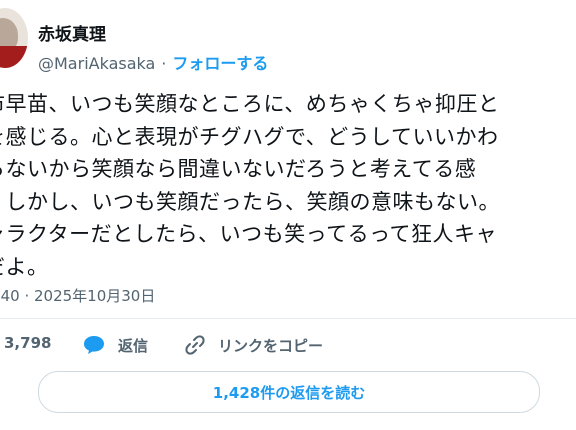  Describe the element at coordinates (133, 345) in the screenshot. I see `reply-label: 返信` at that location.